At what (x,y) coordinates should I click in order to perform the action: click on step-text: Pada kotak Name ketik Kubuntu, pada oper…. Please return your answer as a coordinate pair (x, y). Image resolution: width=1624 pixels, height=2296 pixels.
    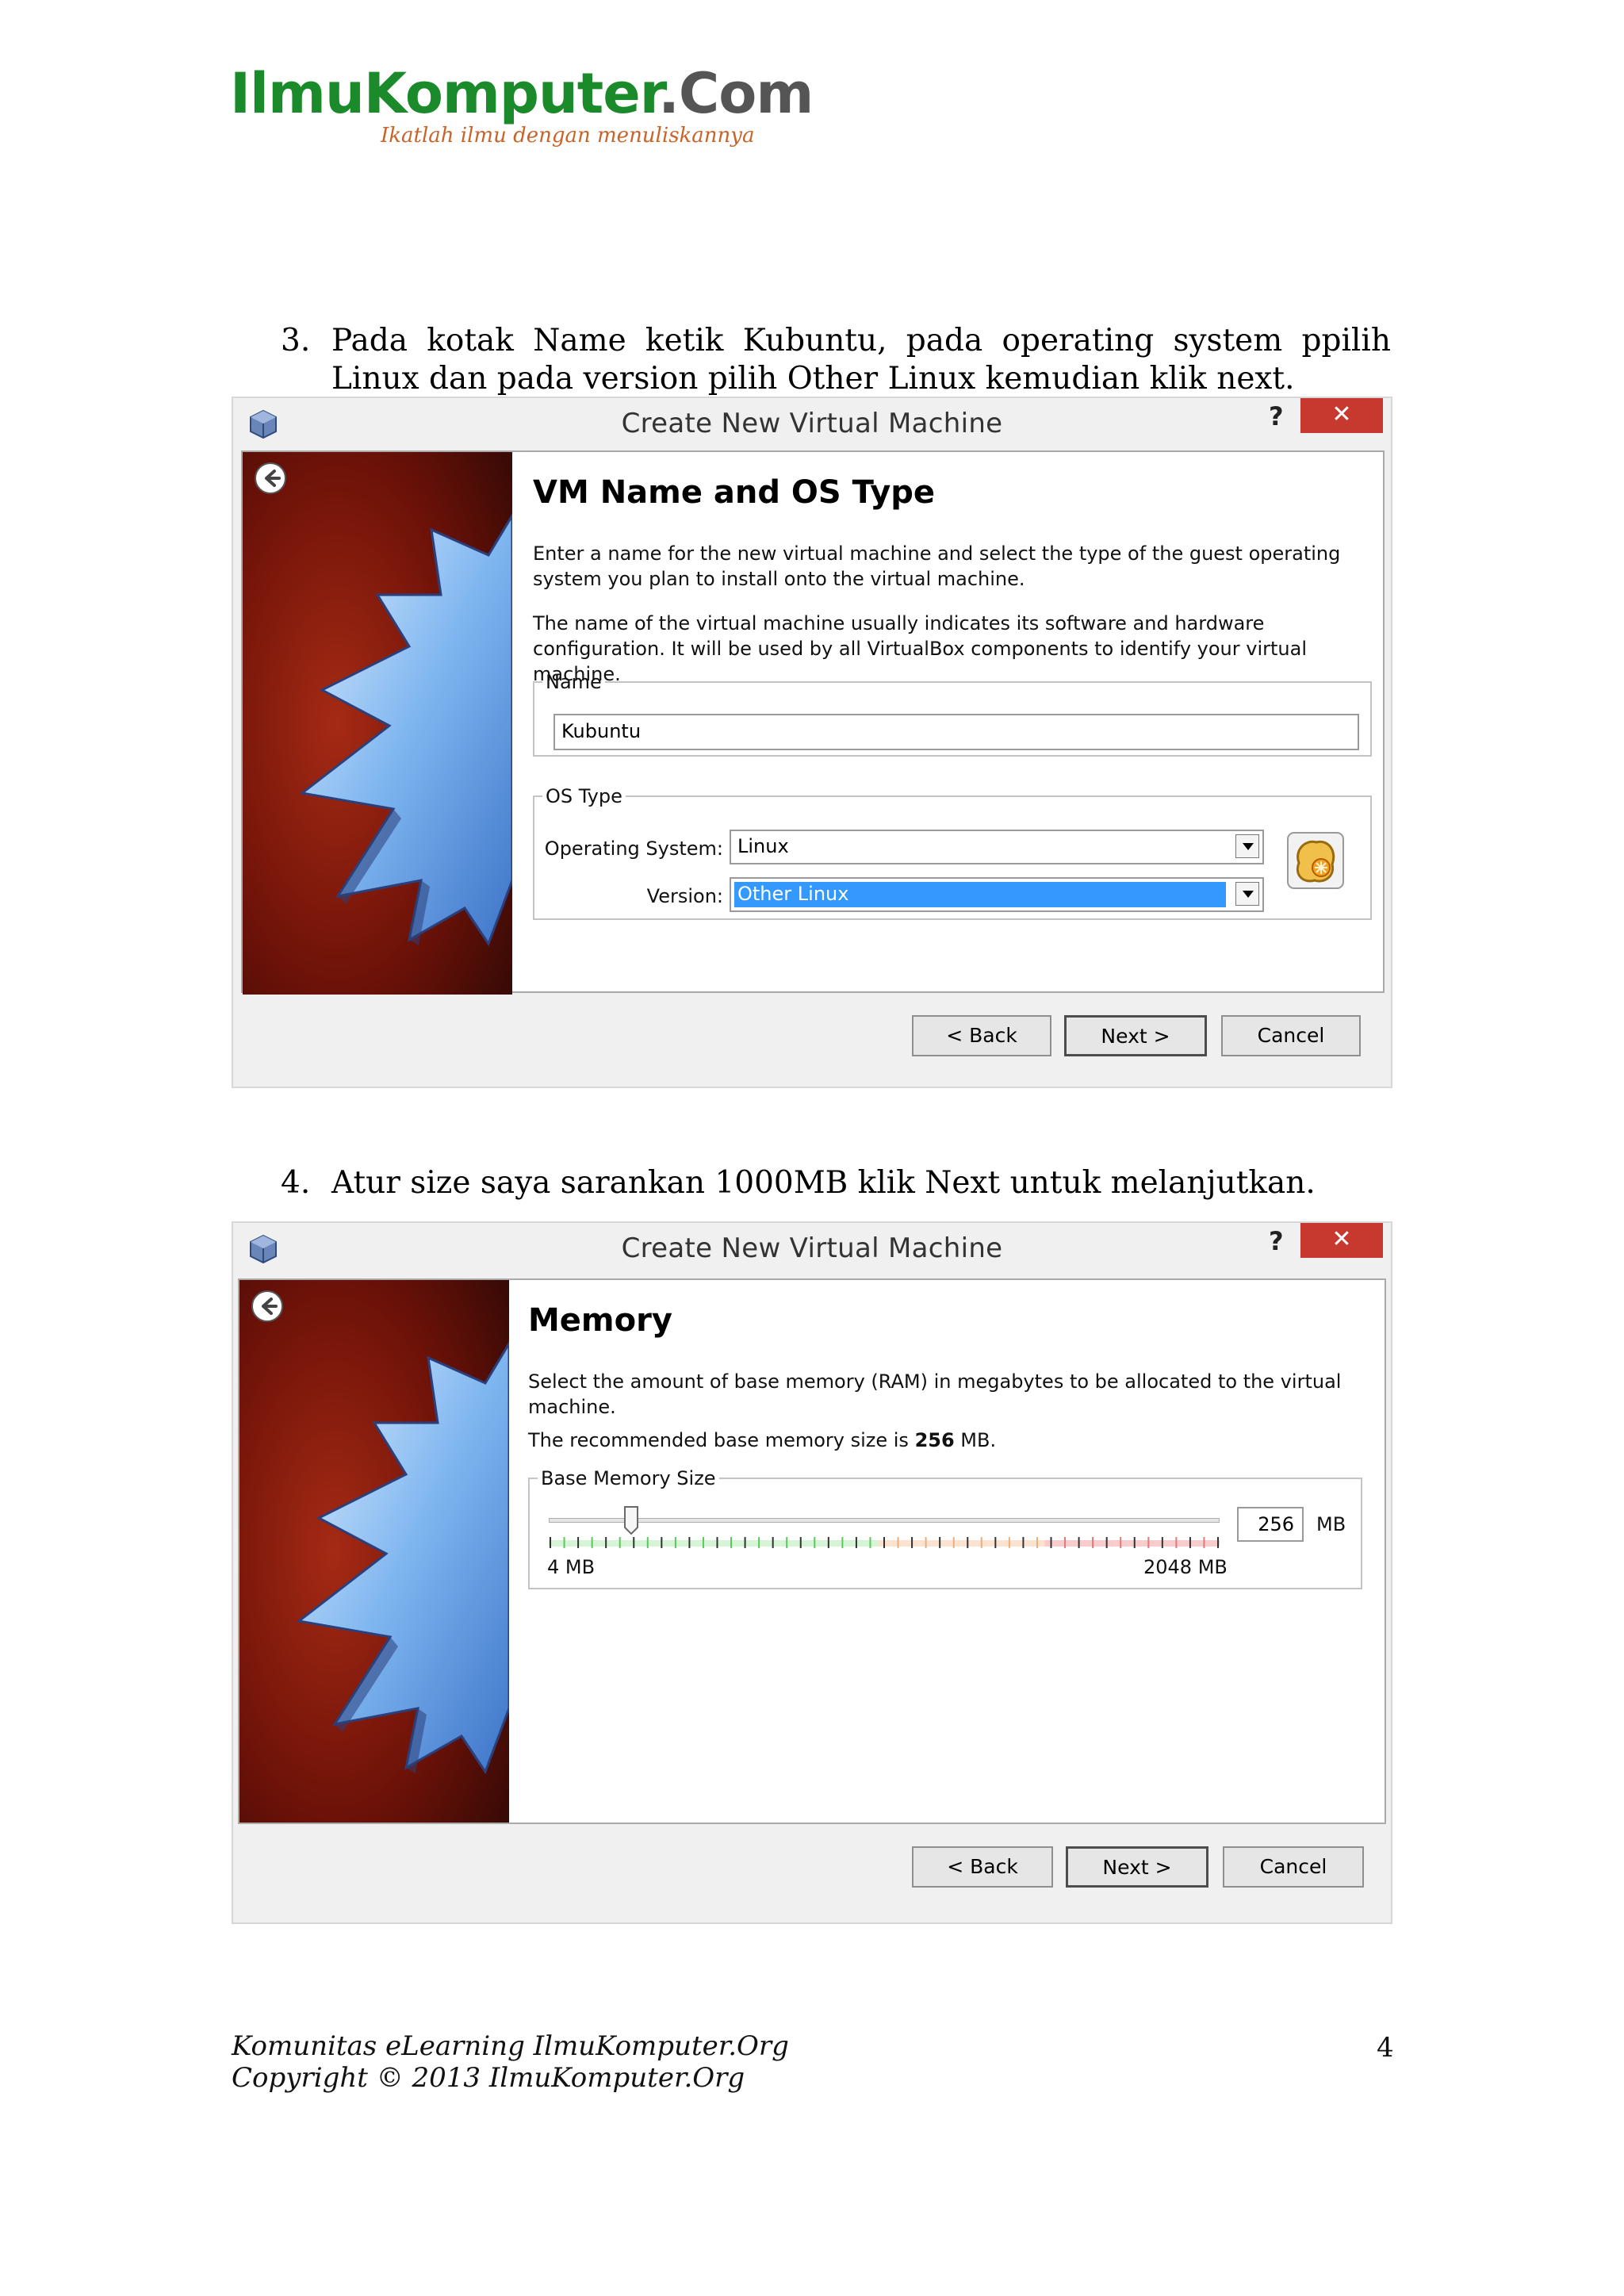
    Looking at the image, I should click on (861, 360).